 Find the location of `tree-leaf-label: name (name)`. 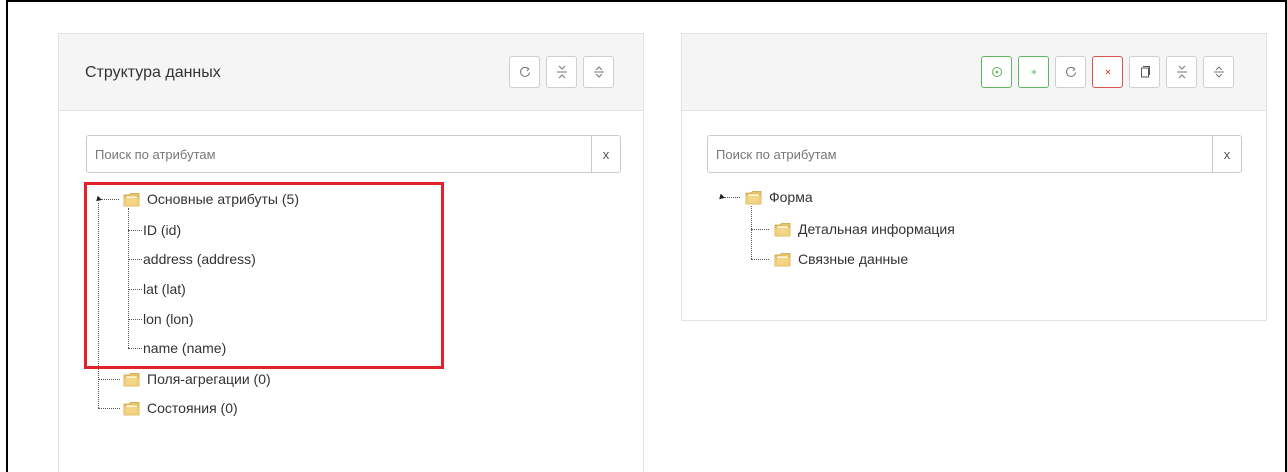

tree-leaf-label: name (name) is located at coordinates (185, 348).